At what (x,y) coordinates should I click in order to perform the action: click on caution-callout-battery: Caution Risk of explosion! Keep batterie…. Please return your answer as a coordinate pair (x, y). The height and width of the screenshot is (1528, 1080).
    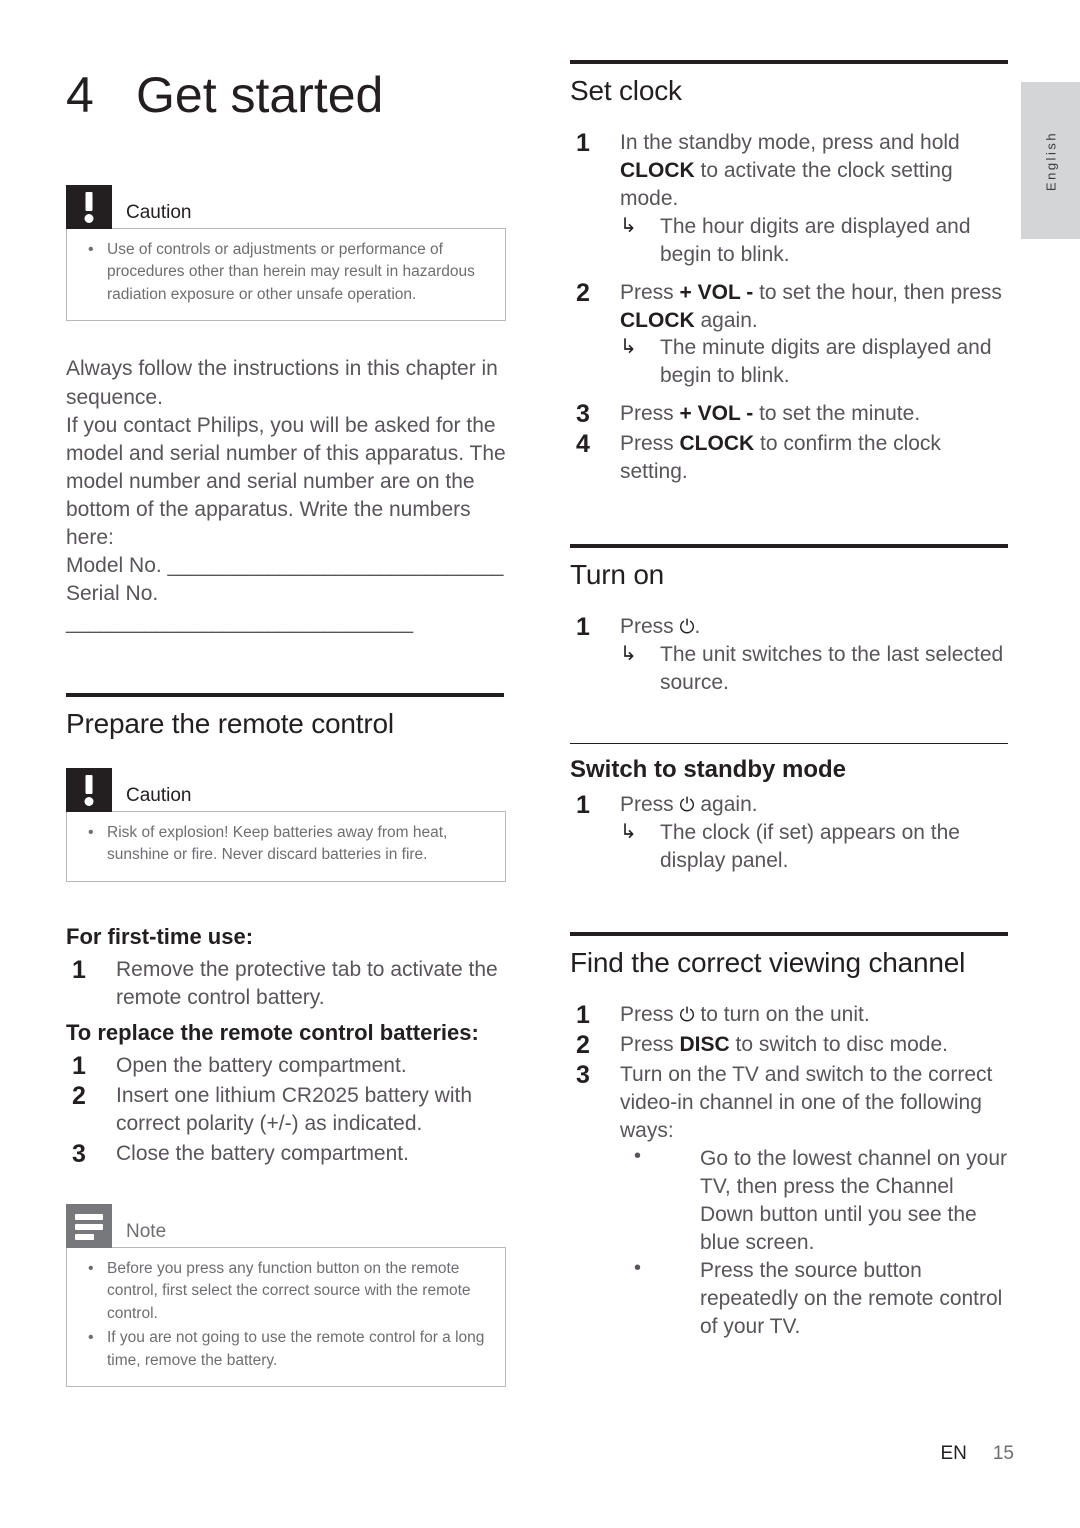
    Looking at the image, I should click on (286, 824).